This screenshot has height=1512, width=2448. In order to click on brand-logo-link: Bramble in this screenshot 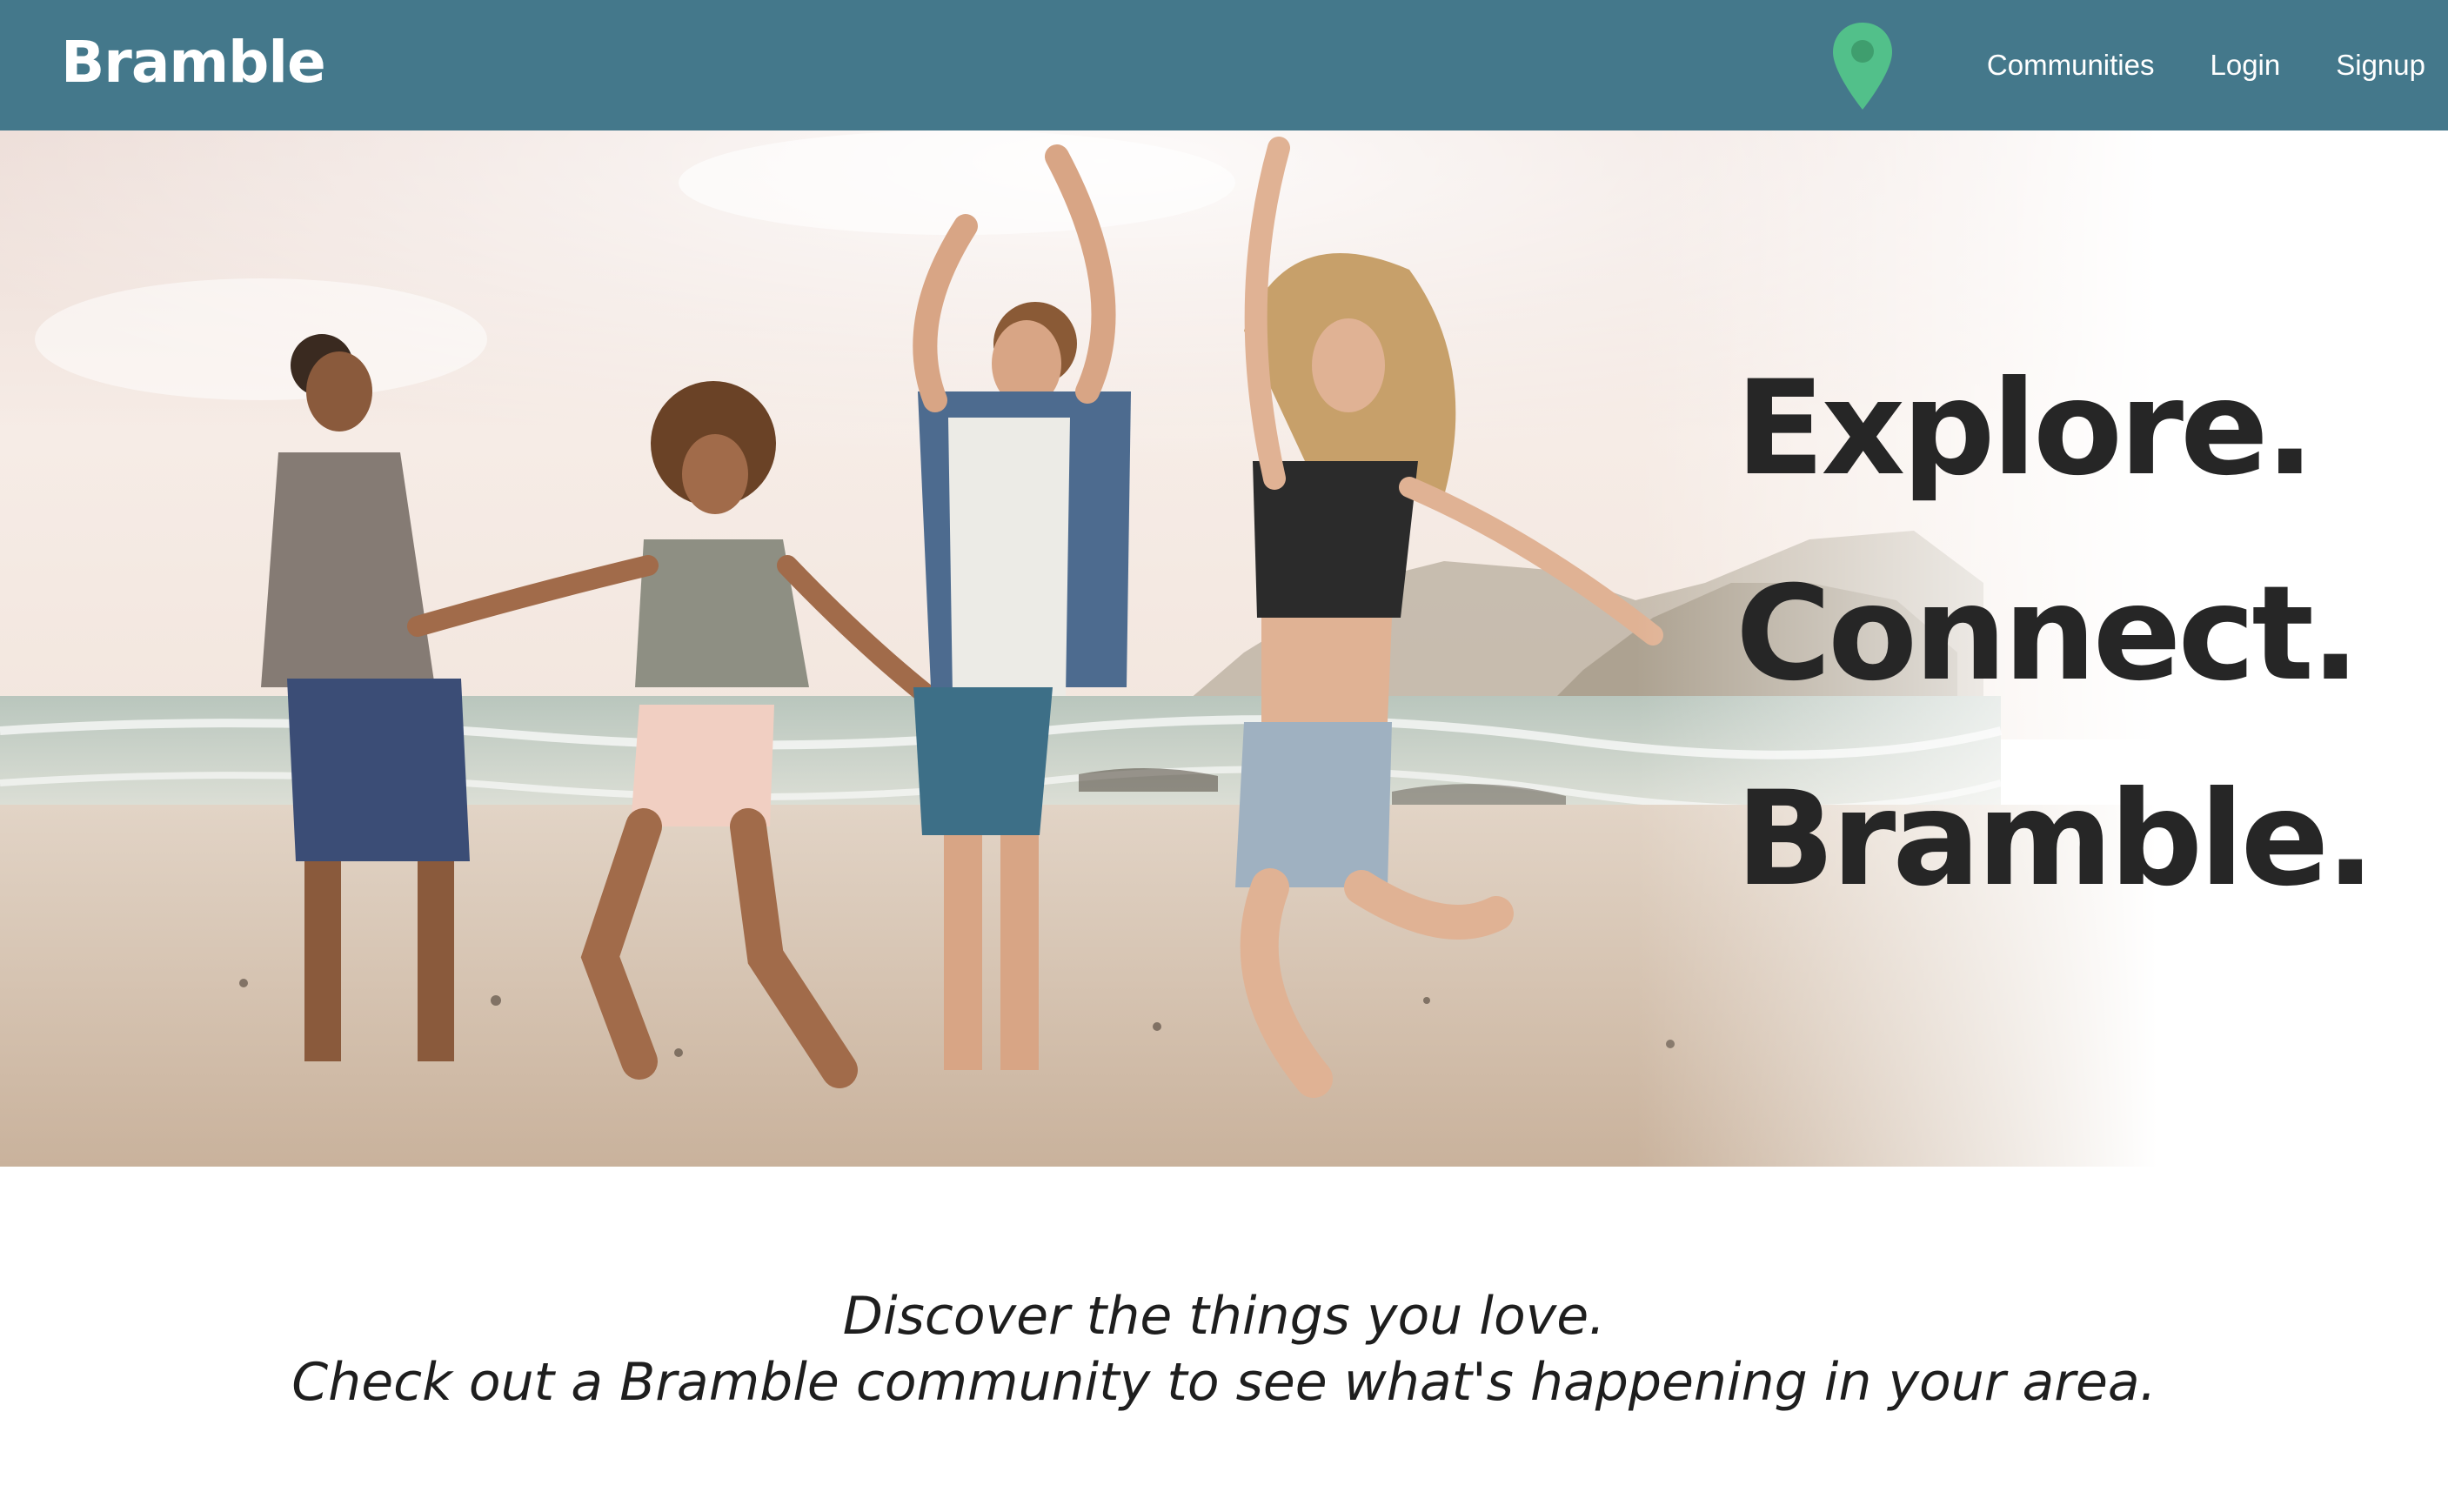, I will do `click(193, 62)`.